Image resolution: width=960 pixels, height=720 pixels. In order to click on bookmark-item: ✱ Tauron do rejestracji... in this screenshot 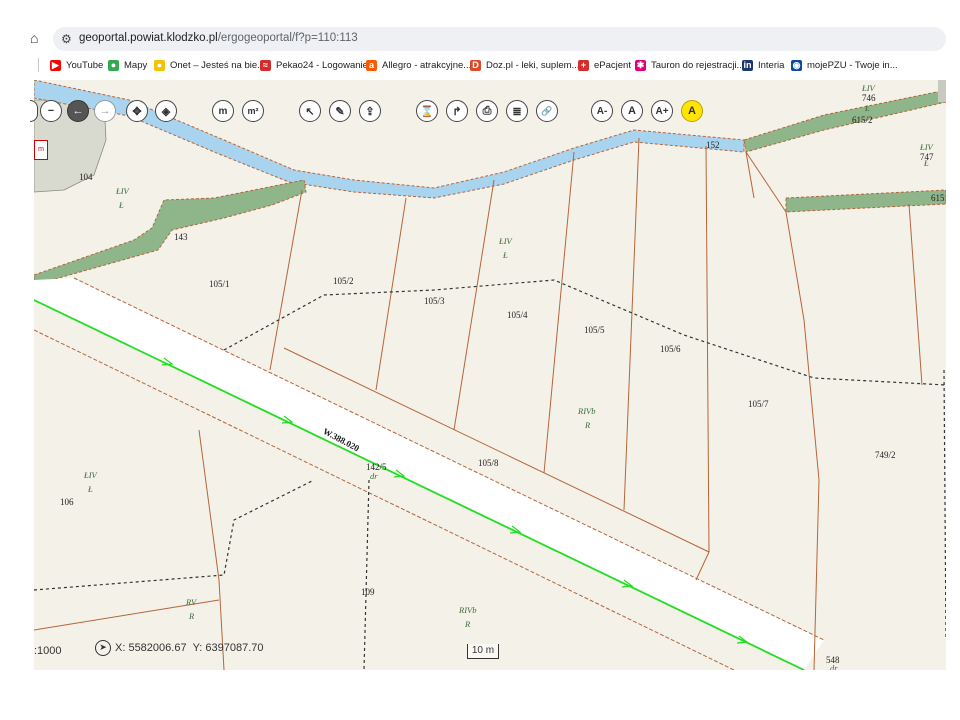, I will do `click(689, 65)`.